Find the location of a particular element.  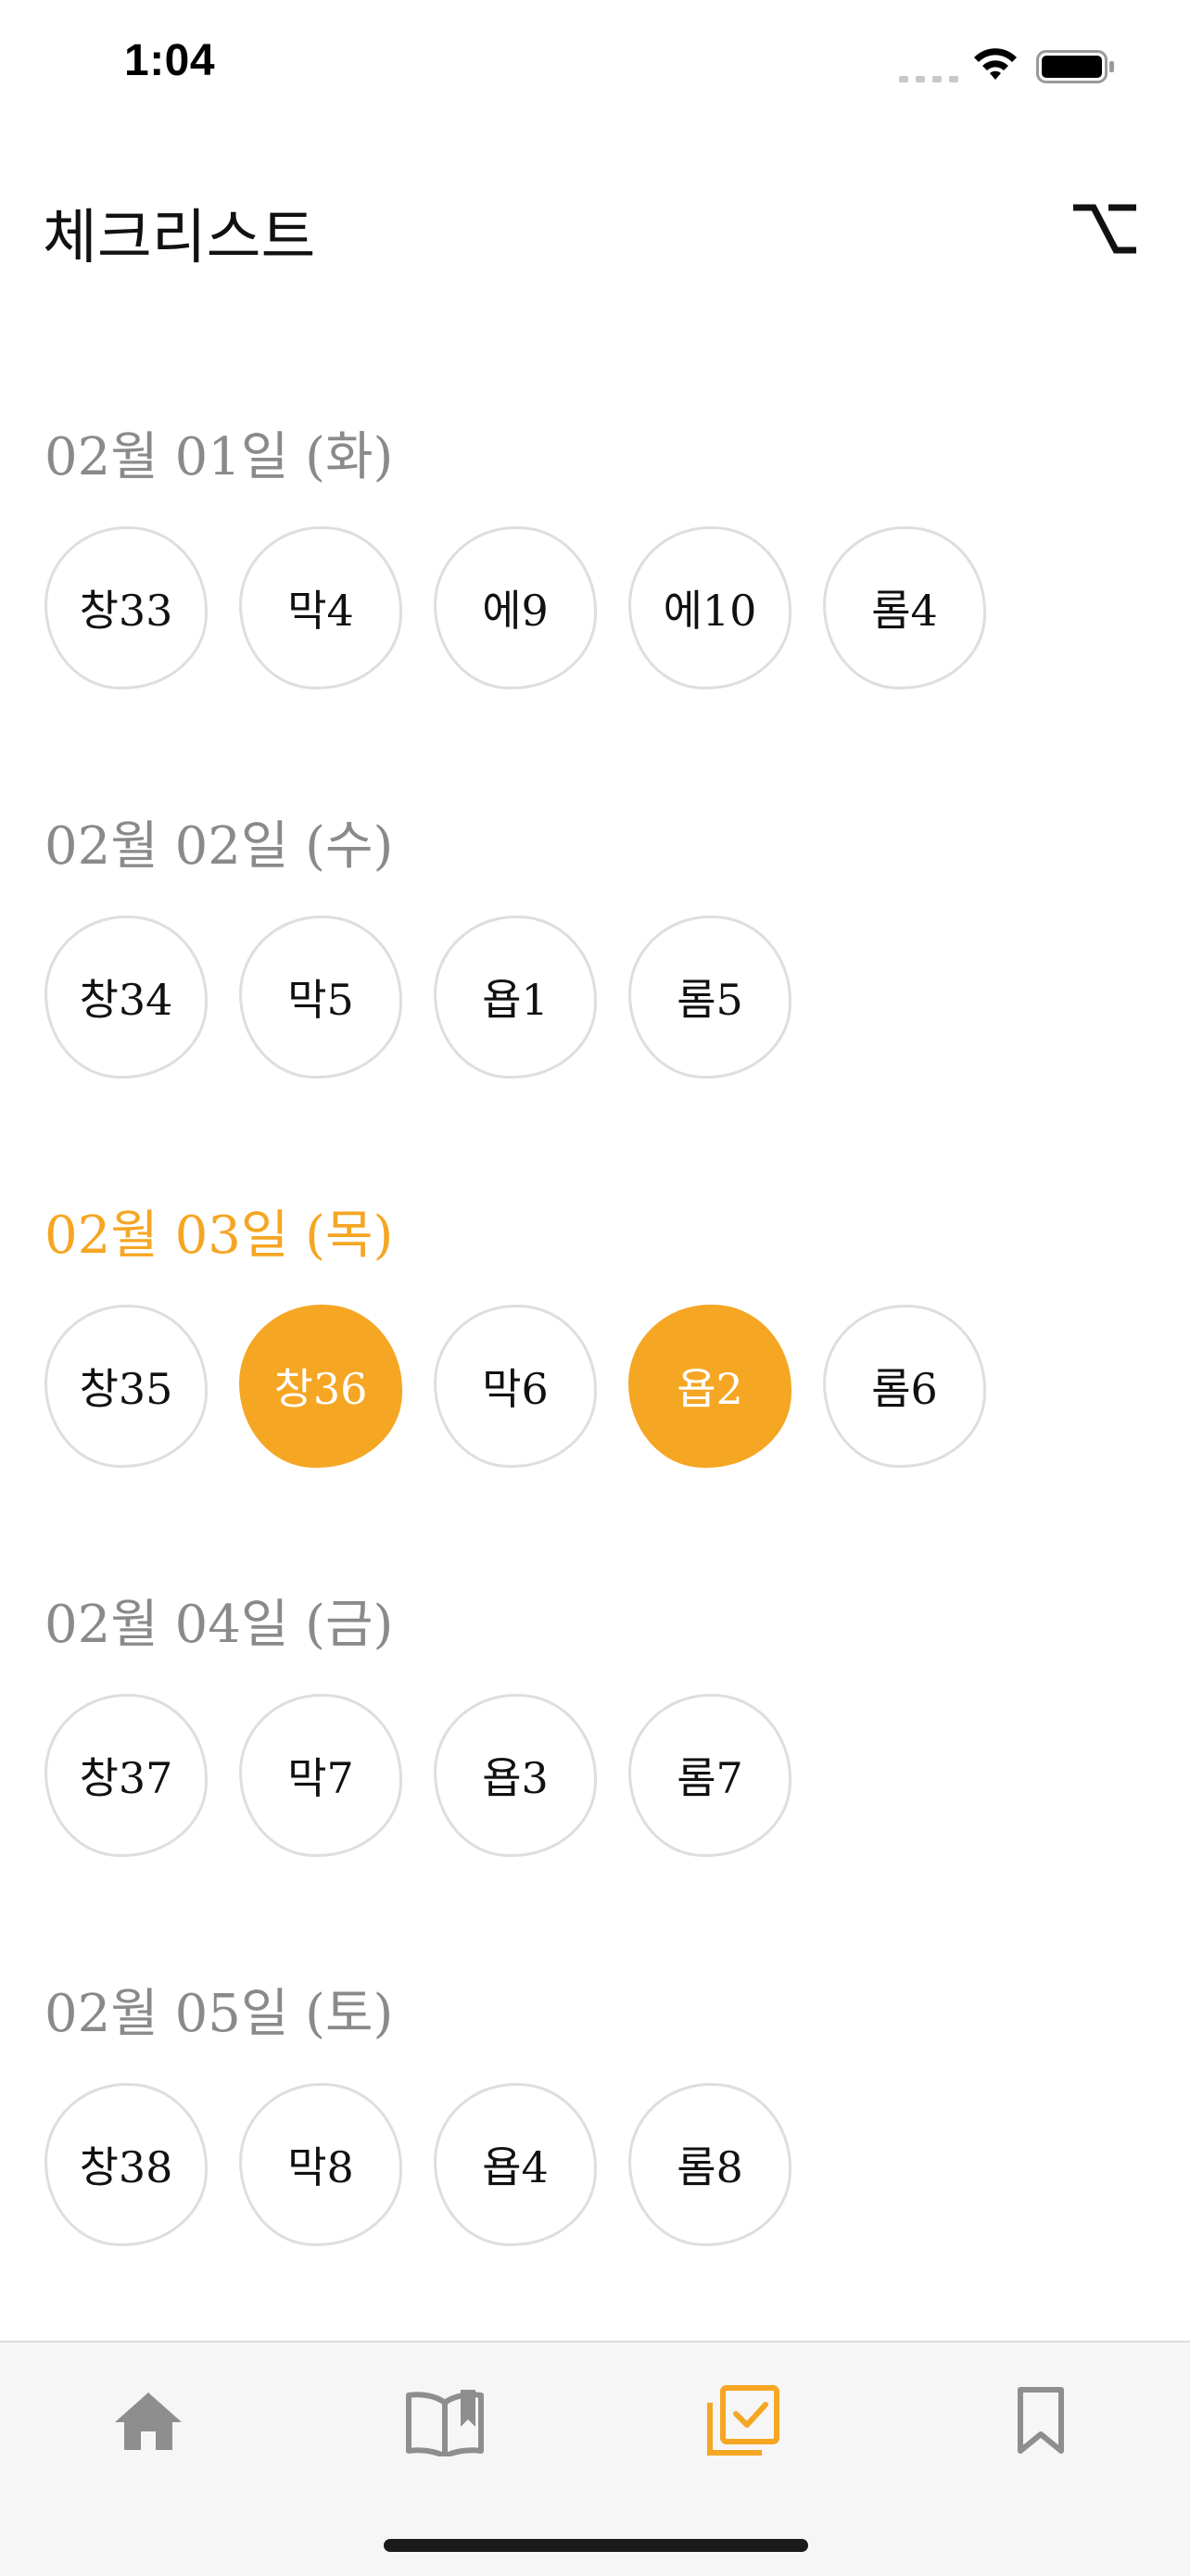

day-section: 02월 02일 (수) 창34 막5 욥1 롬5 is located at coordinates (595, 953).